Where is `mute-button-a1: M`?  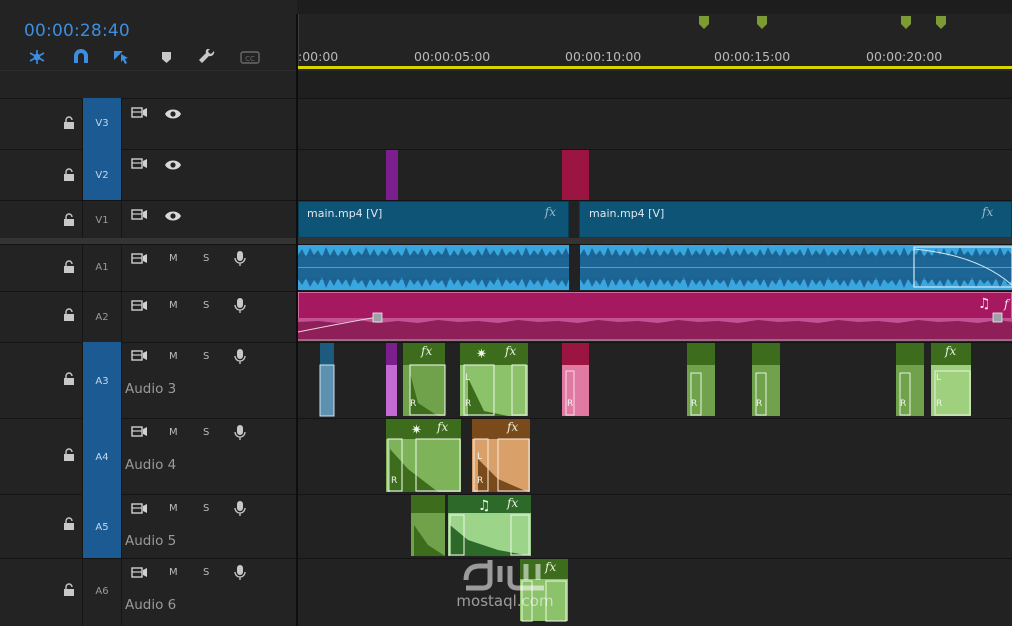
mute-button-a1: M is located at coordinates (173, 258).